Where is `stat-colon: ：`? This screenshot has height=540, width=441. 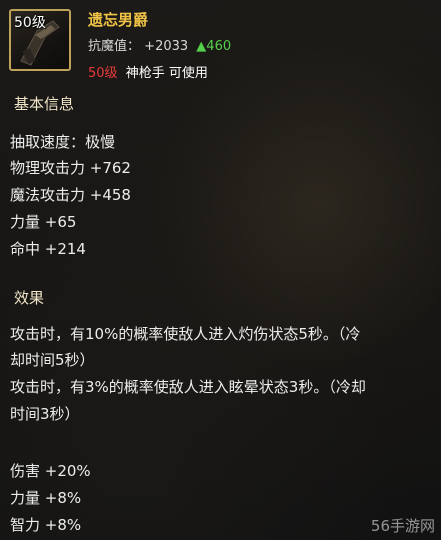 stat-colon: ： is located at coordinates (134, 46).